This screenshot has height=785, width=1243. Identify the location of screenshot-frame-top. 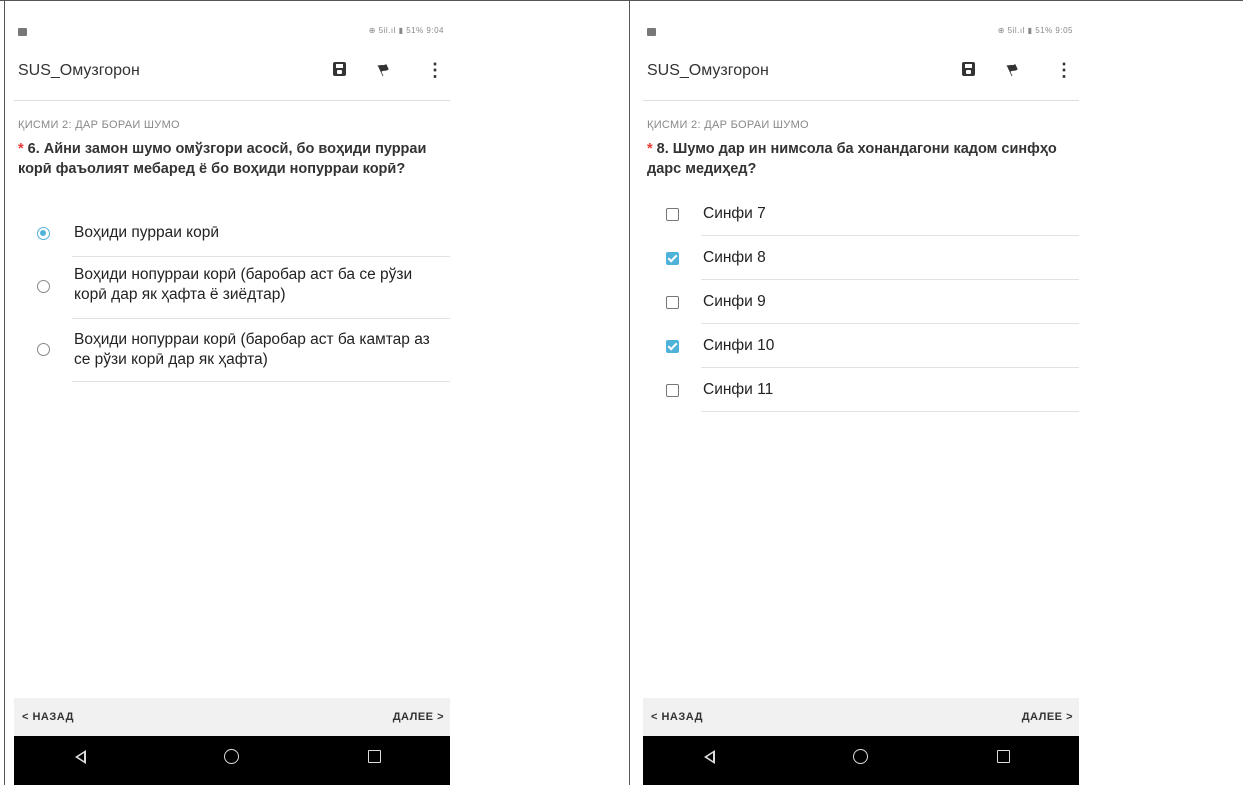
(621, 0).